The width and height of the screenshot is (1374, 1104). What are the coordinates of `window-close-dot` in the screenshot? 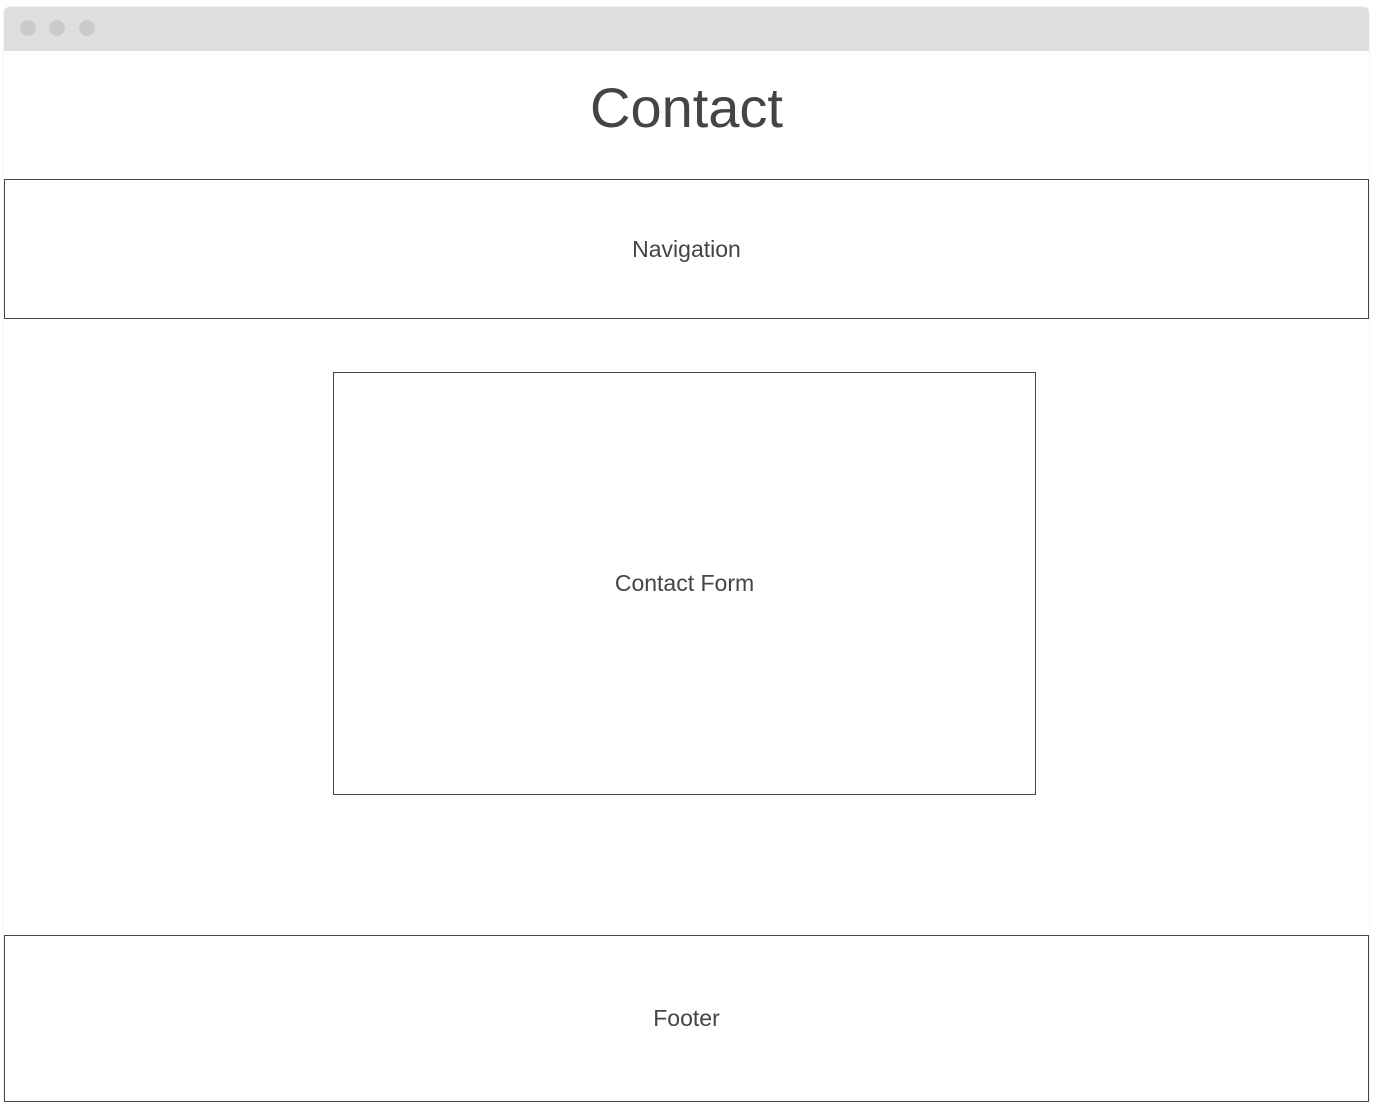 It's located at (28, 28).